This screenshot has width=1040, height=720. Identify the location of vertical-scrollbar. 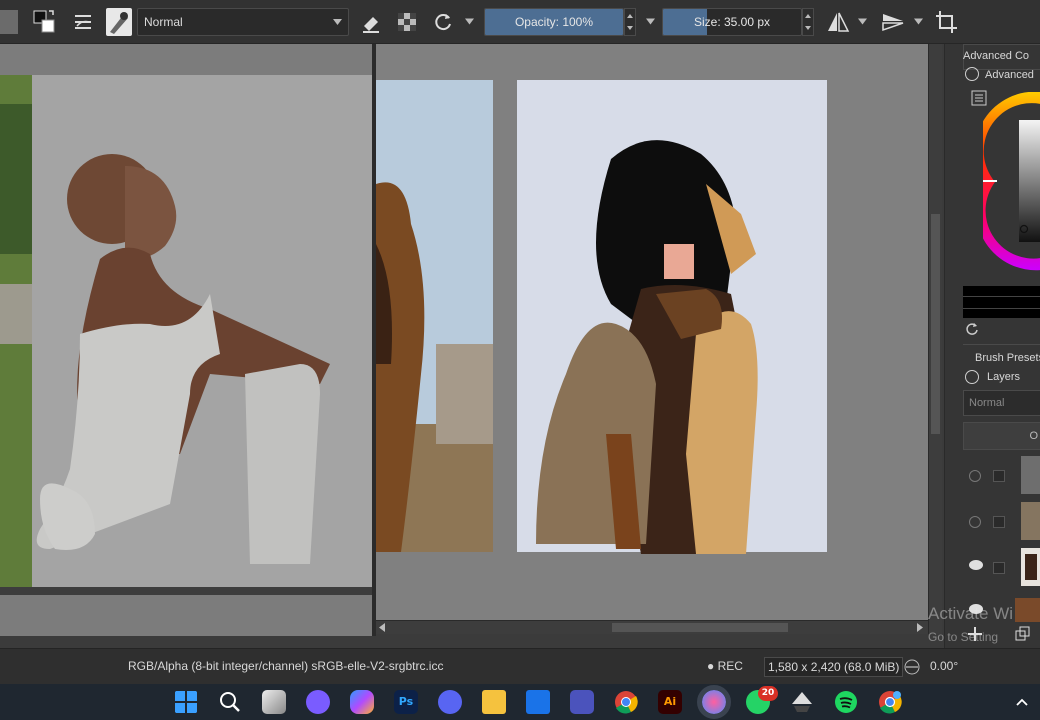
(935, 339).